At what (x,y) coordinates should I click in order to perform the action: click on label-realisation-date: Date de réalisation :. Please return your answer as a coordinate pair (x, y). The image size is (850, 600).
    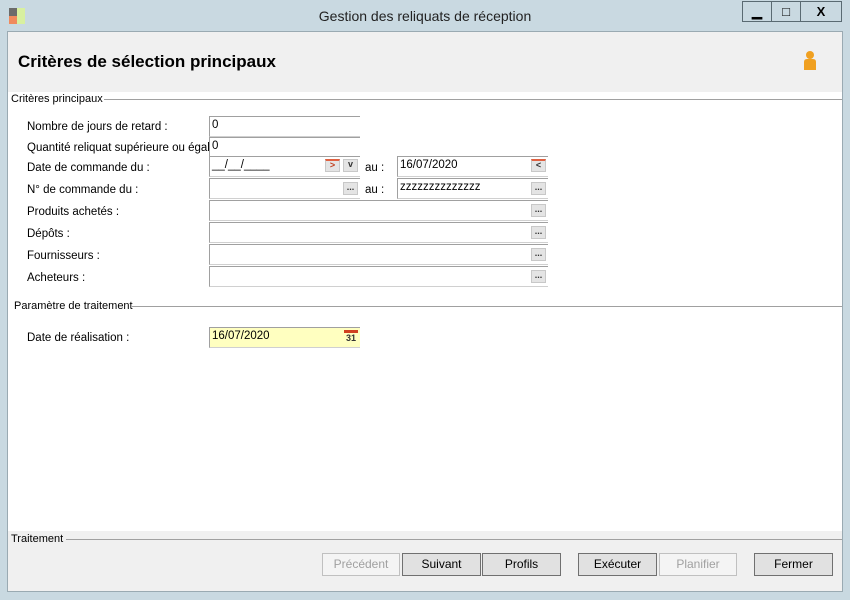
    Looking at the image, I should click on (78, 338).